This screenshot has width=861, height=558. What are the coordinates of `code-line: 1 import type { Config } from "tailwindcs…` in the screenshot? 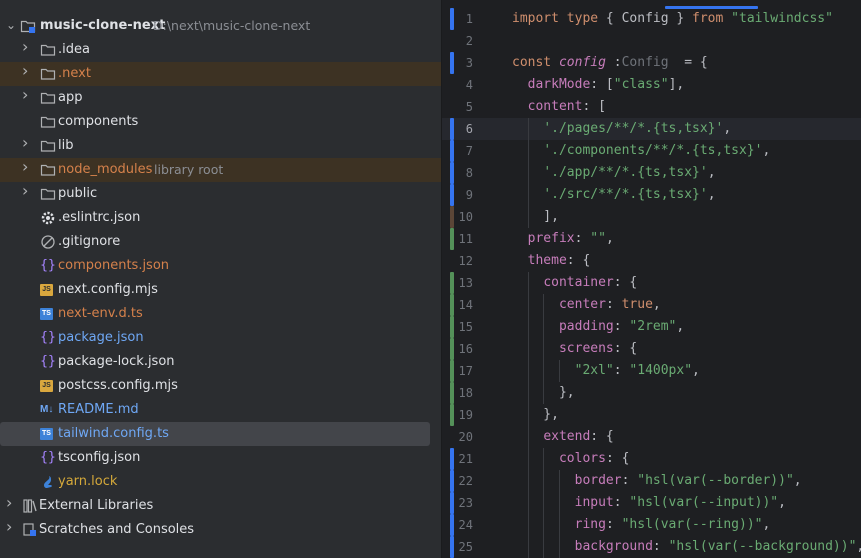 It's located at (651, 19).